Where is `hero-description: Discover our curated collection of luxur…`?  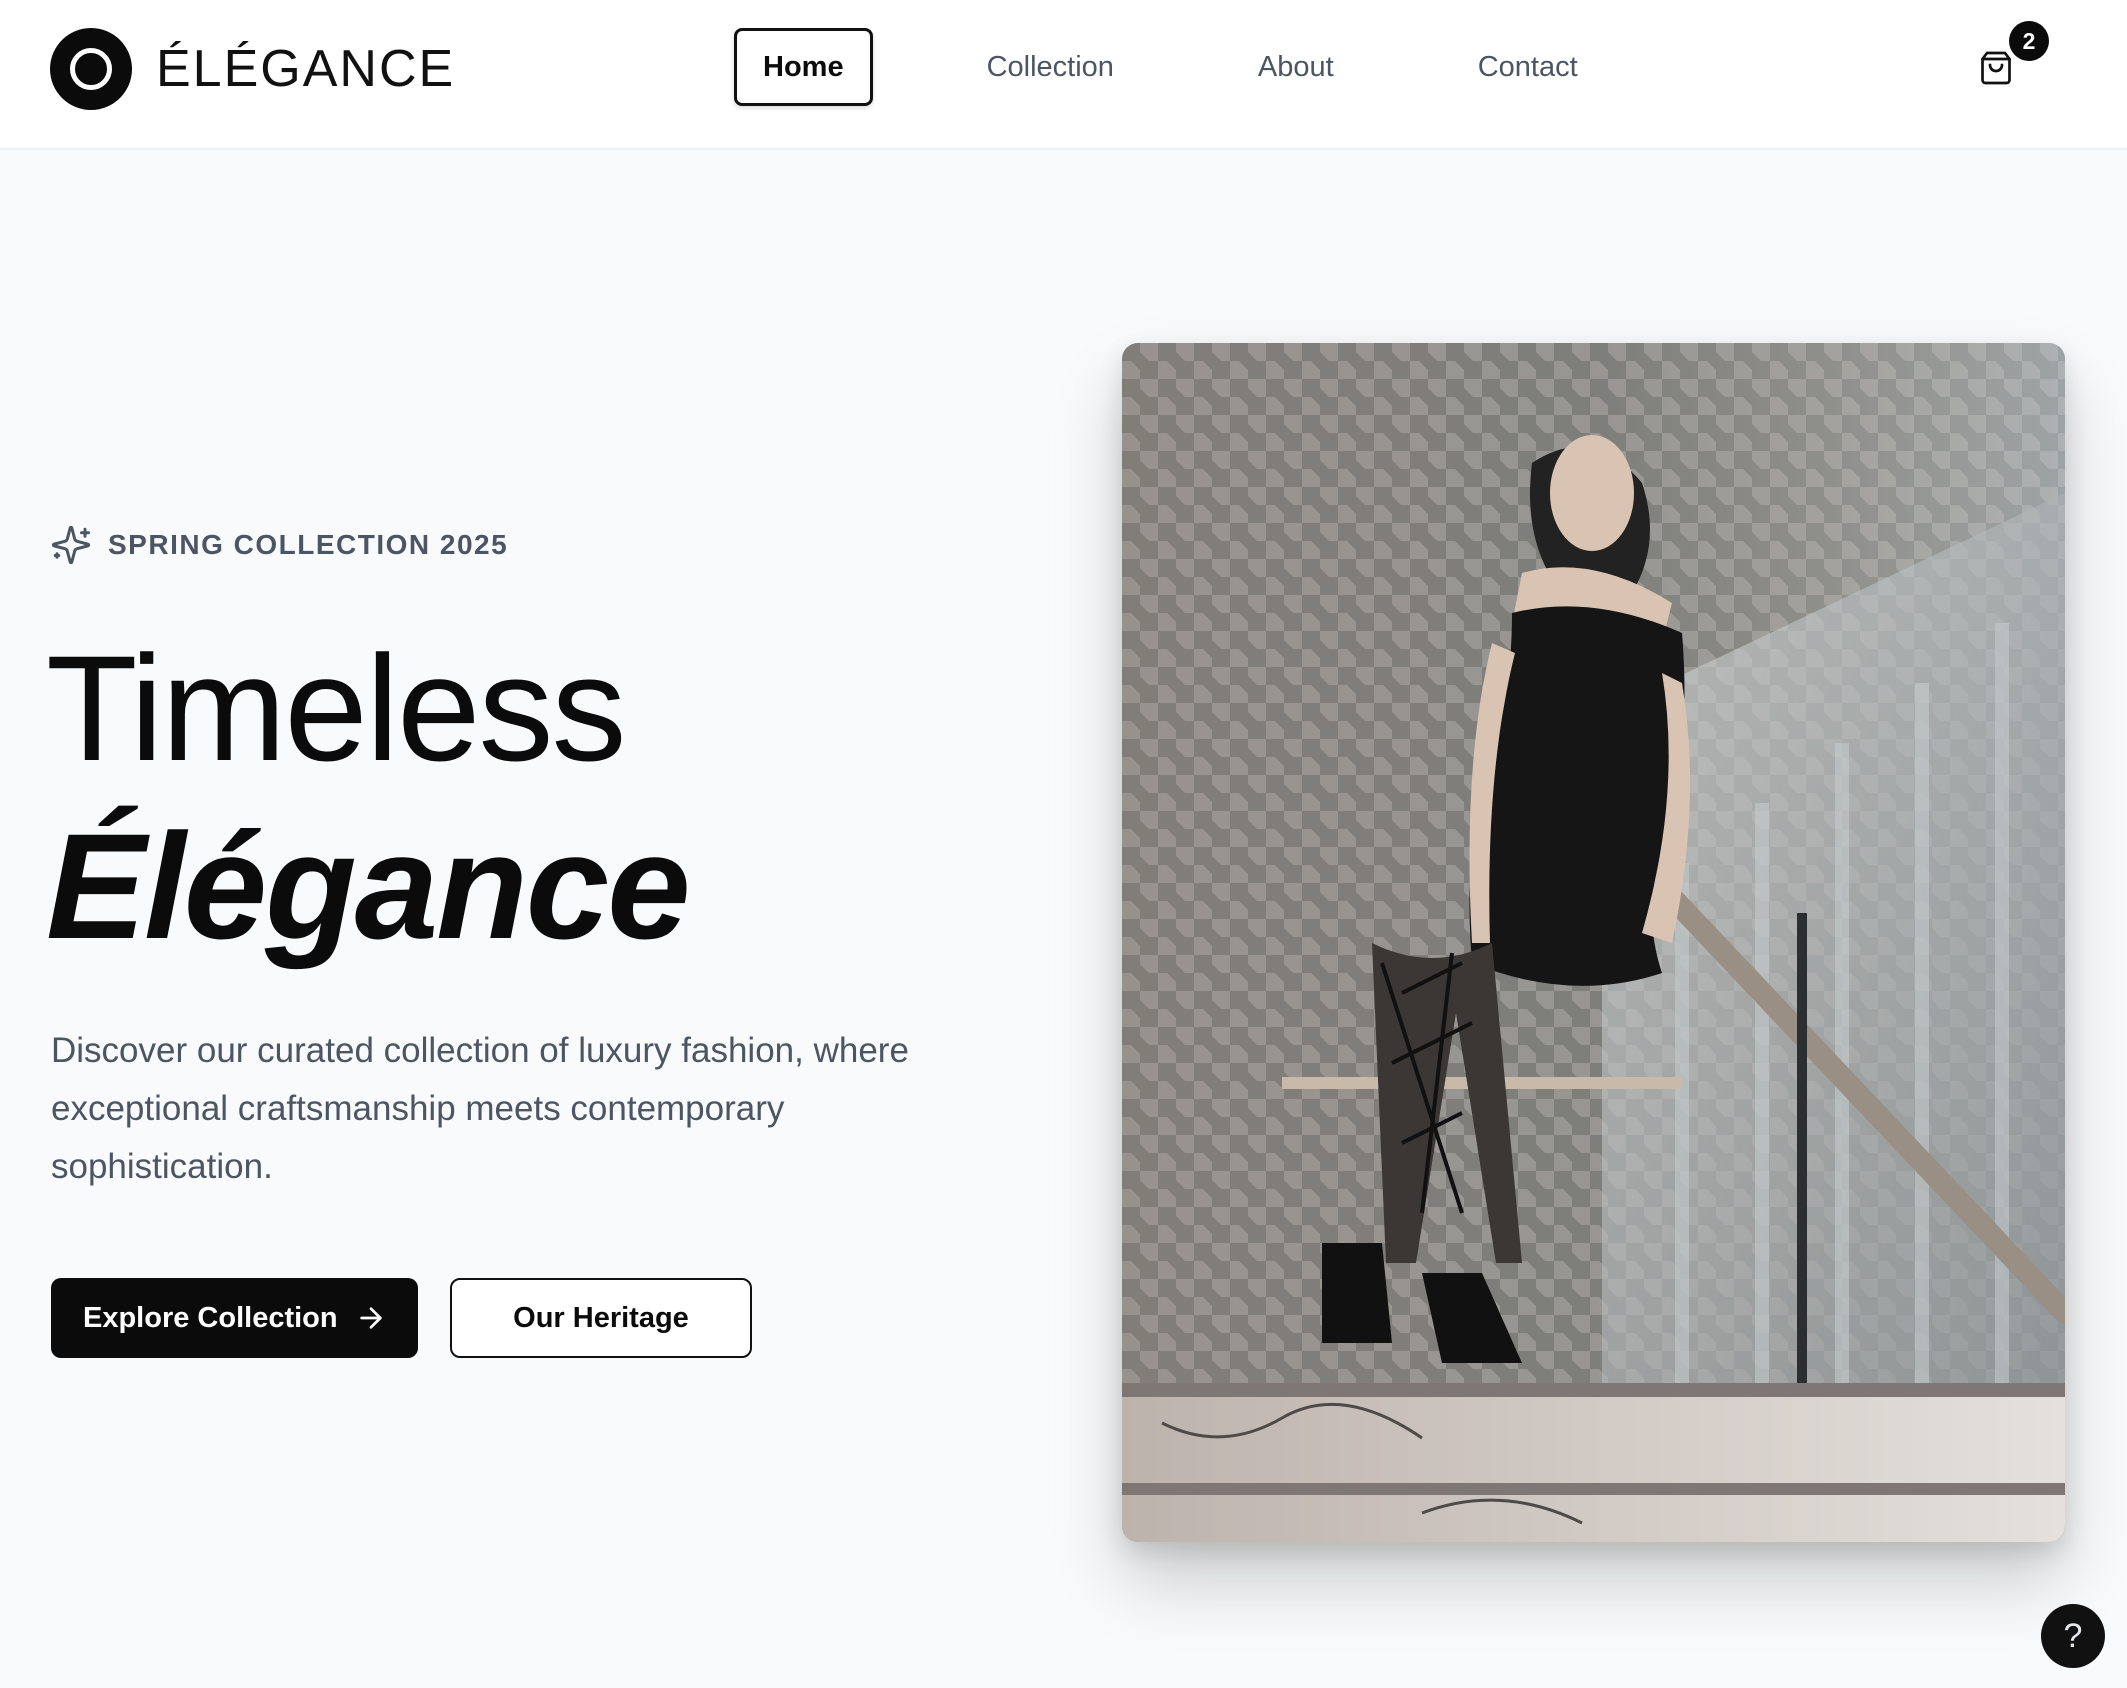 hero-description: Discover our curated collection of luxur… is located at coordinates (480, 1108).